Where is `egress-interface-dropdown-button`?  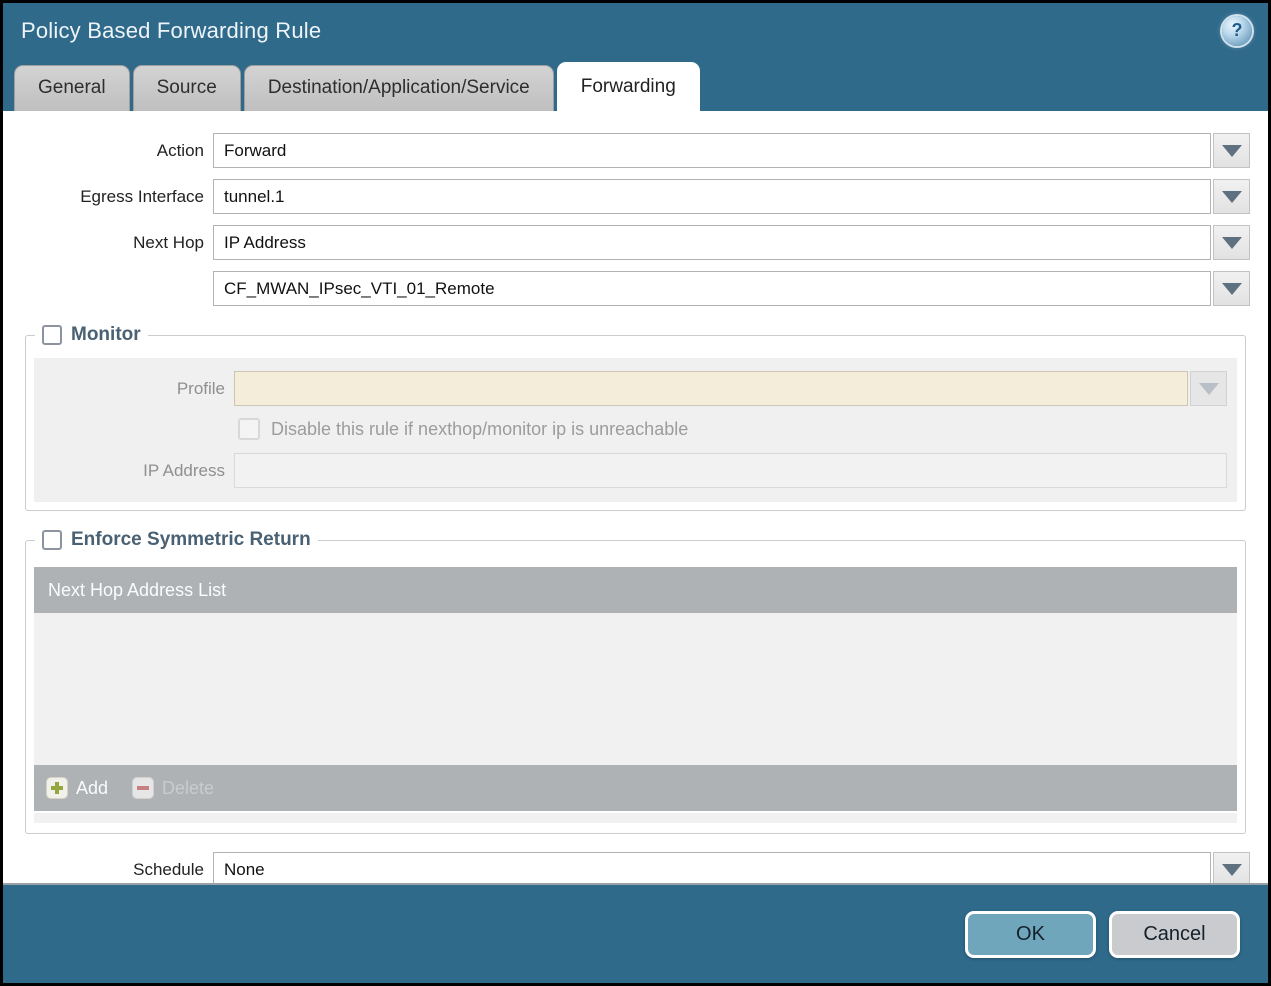 egress-interface-dropdown-button is located at coordinates (1231, 196).